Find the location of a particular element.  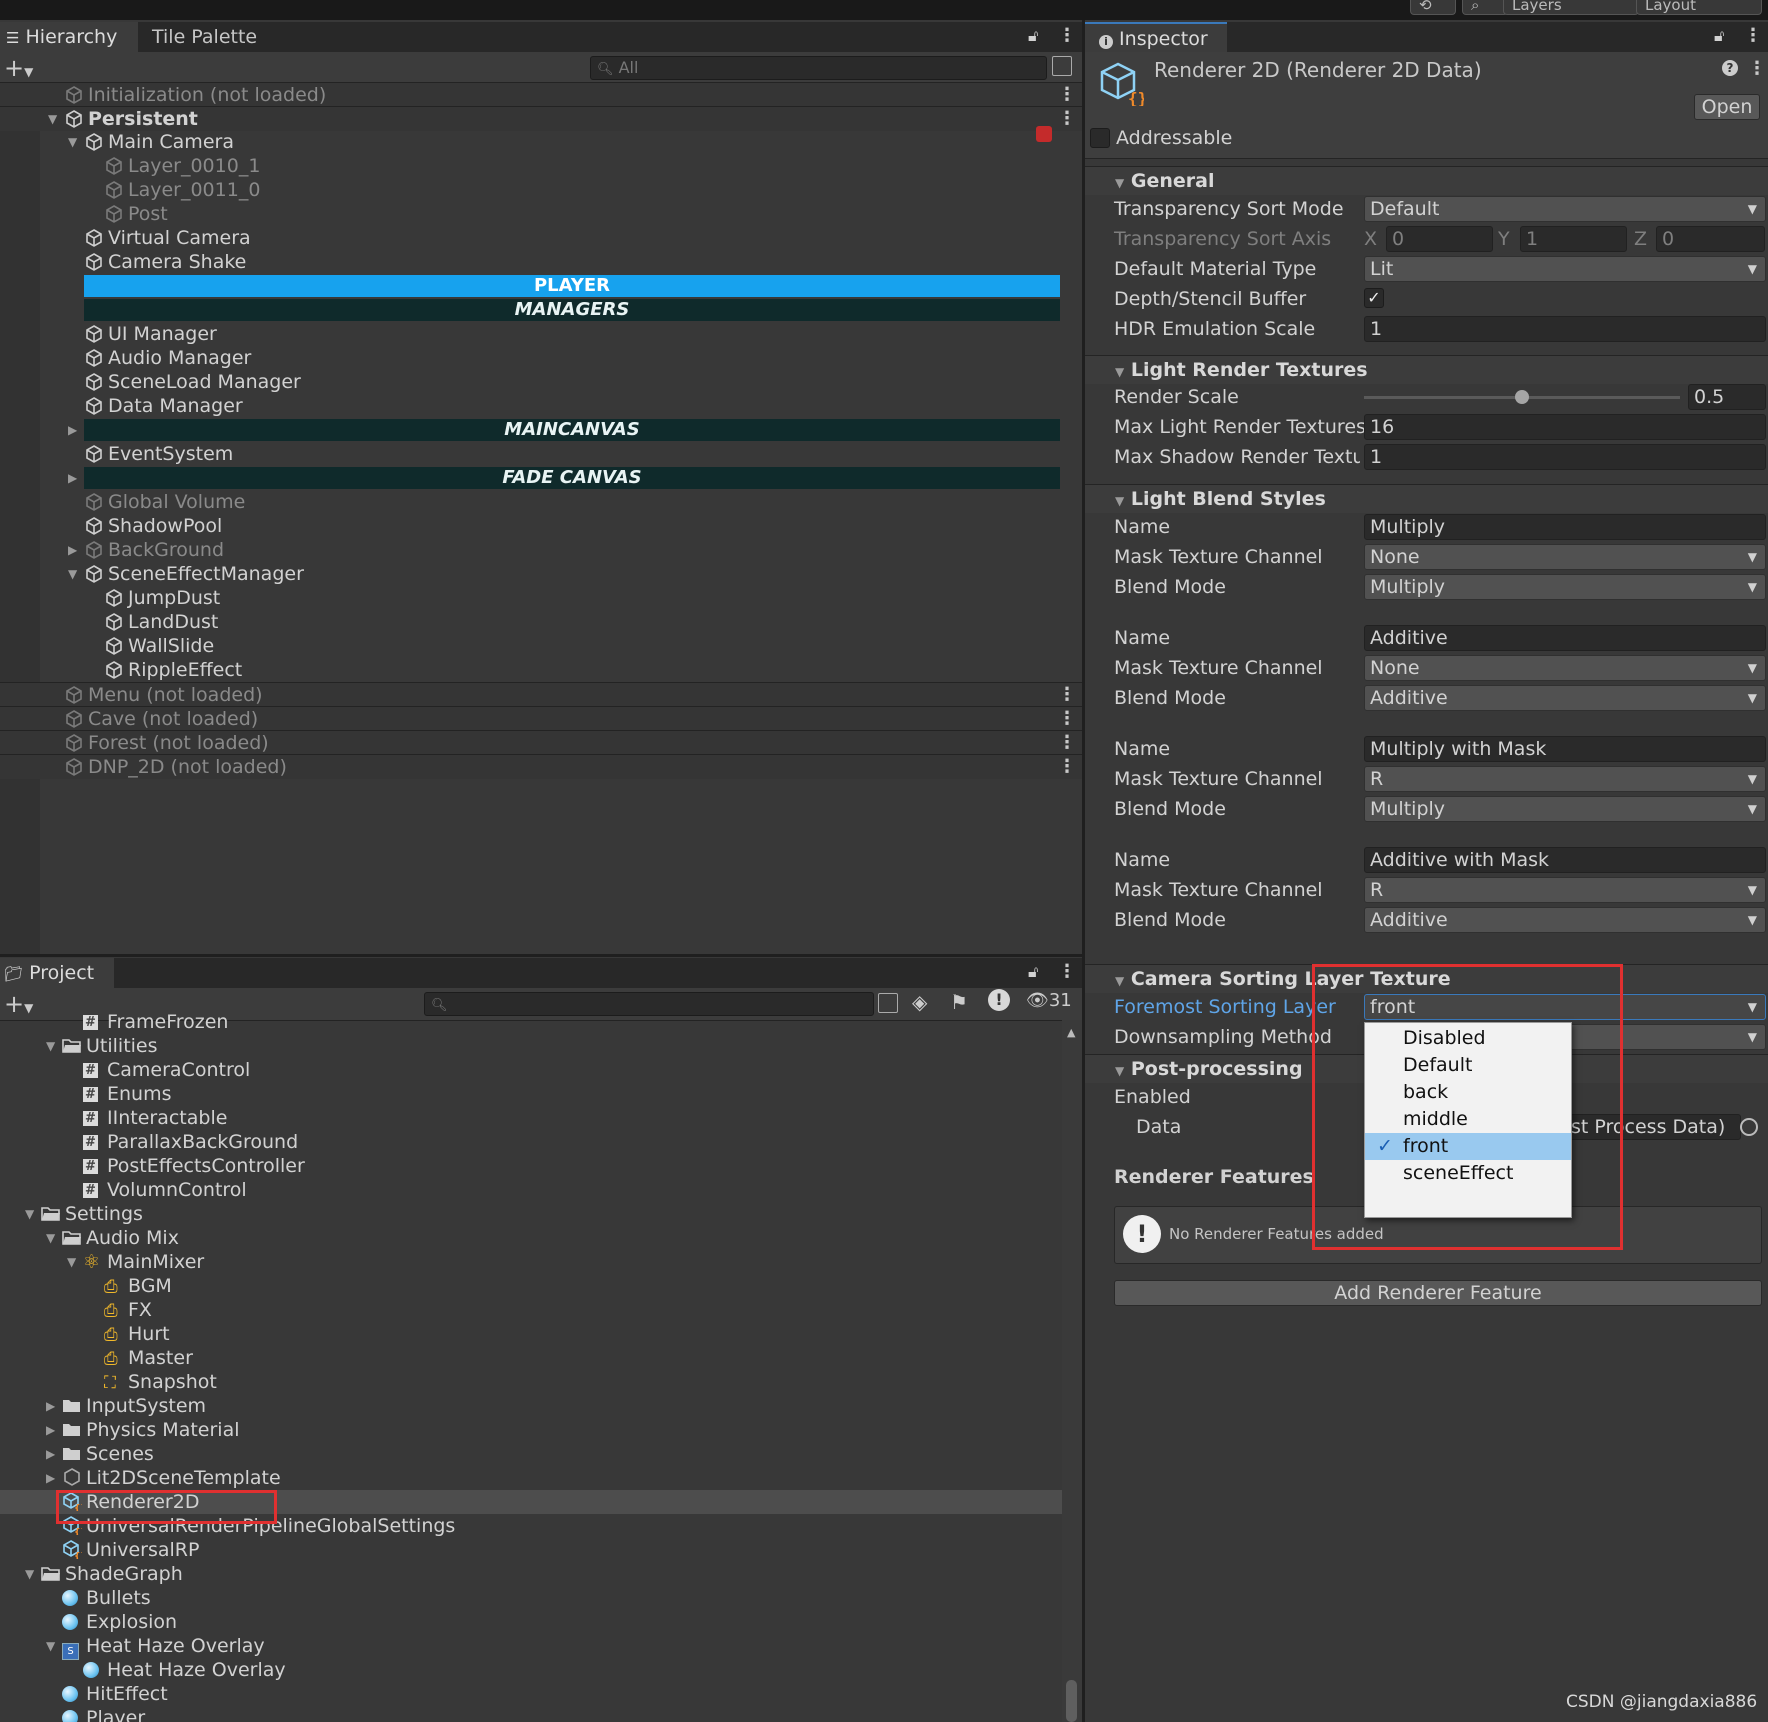

object-picker-icon is located at coordinates (1749, 1127).